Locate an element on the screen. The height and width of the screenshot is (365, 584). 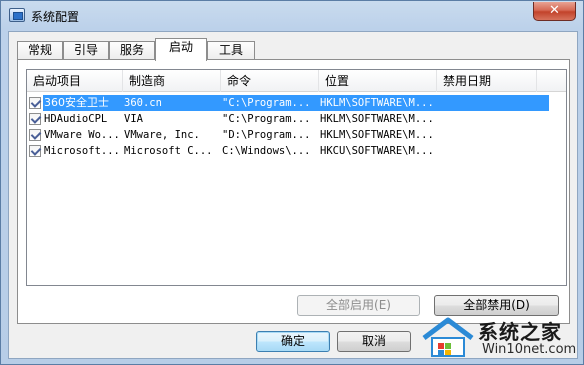
column-header-startup-item: 启动项目 is located at coordinates (75, 81).